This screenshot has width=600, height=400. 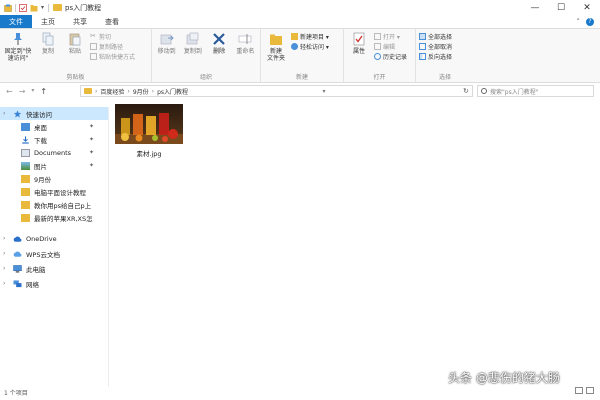 What do you see at coordinates (435, 46) in the screenshot?
I see `select-none-button: 全部取消` at bounding box center [435, 46].